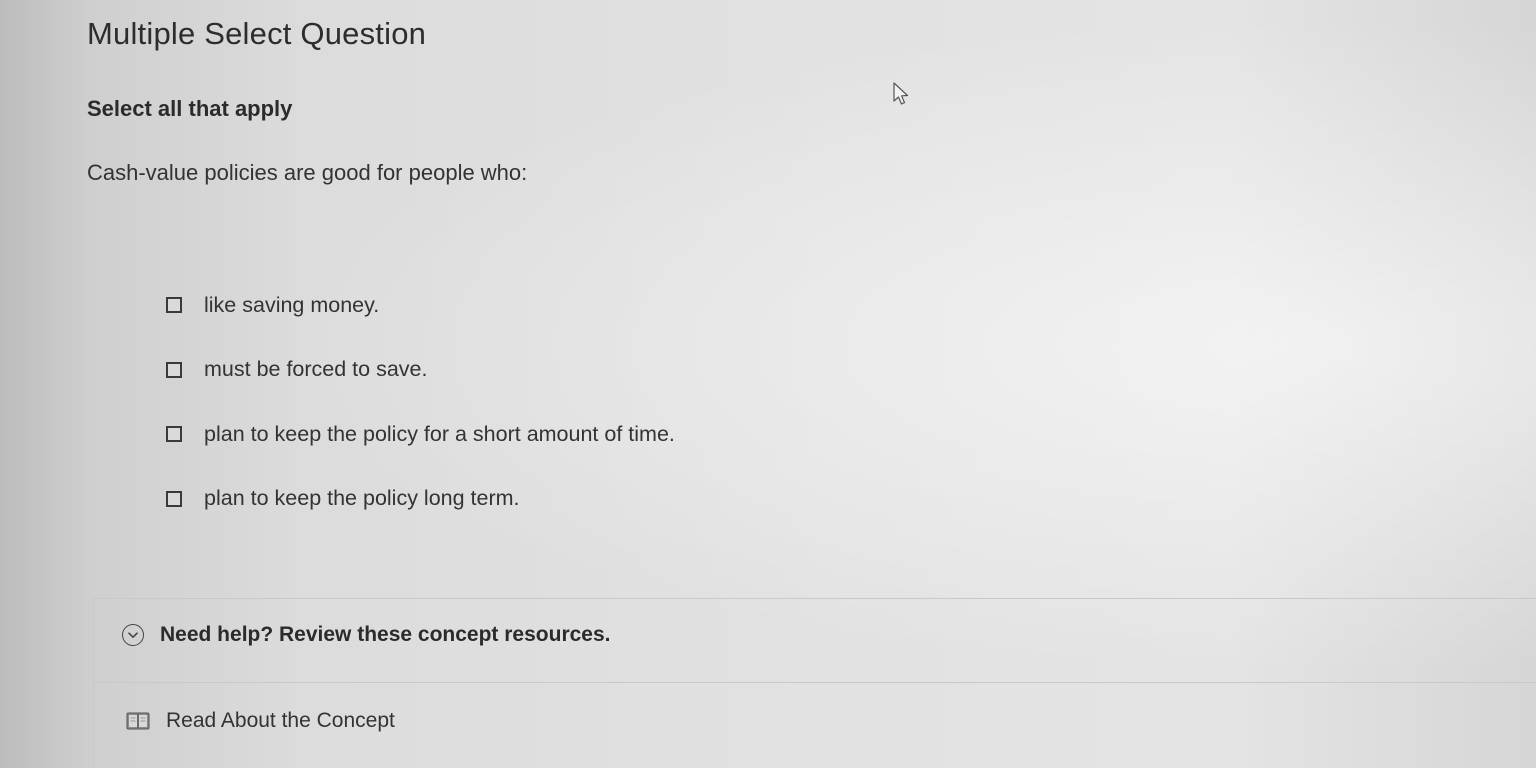 The width and height of the screenshot is (1536, 768). I want to click on option-label: like saving money., so click(292, 304).